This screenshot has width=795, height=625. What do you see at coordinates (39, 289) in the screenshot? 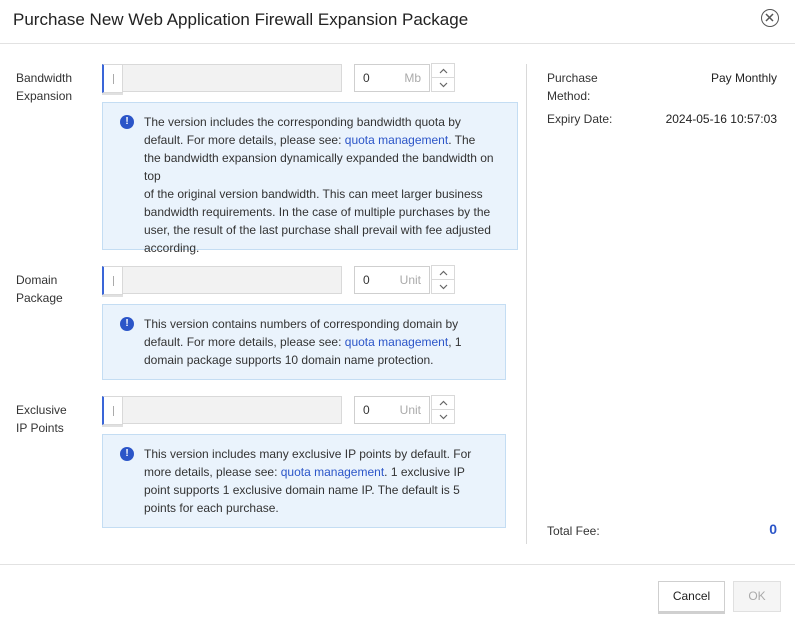
I see `domain-label: Domain Package` at bounding box center [39, 289].